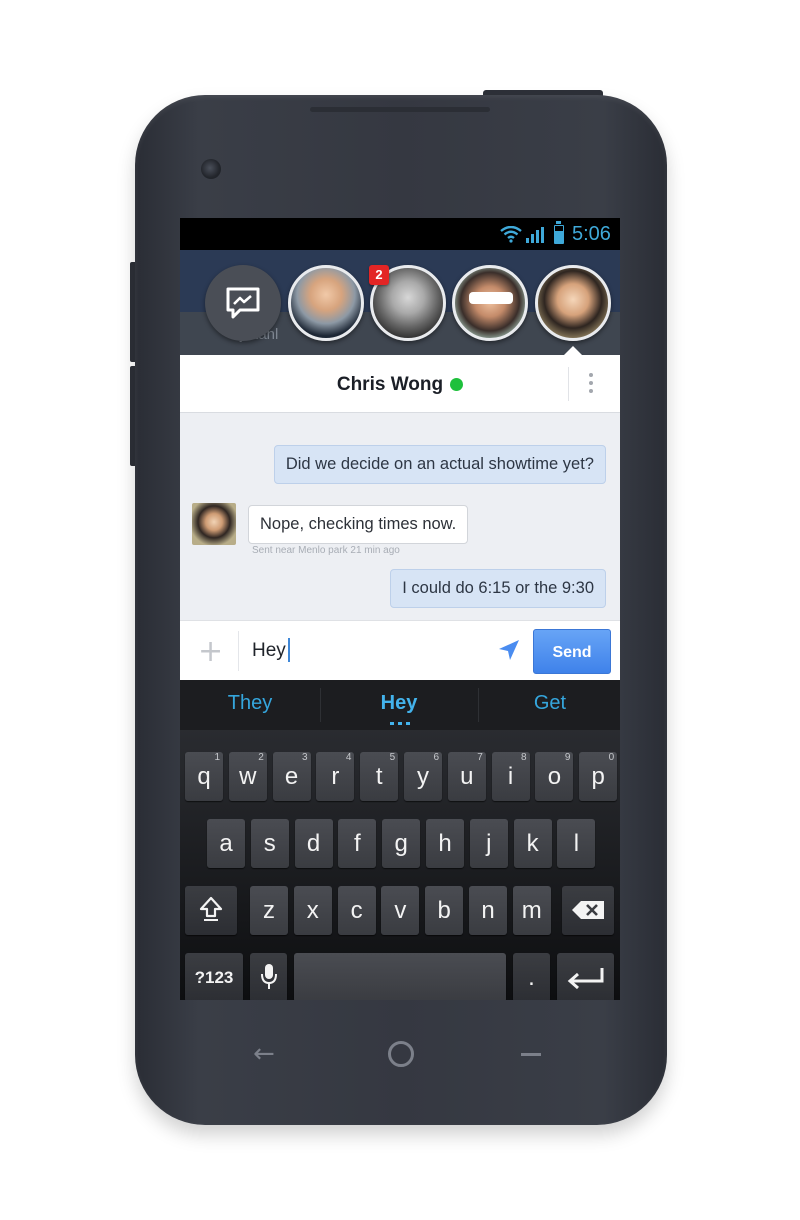 Image resolution: width=800 pixels, height=1220 pixels. I want to click on key-z: z, so click(269, 910).